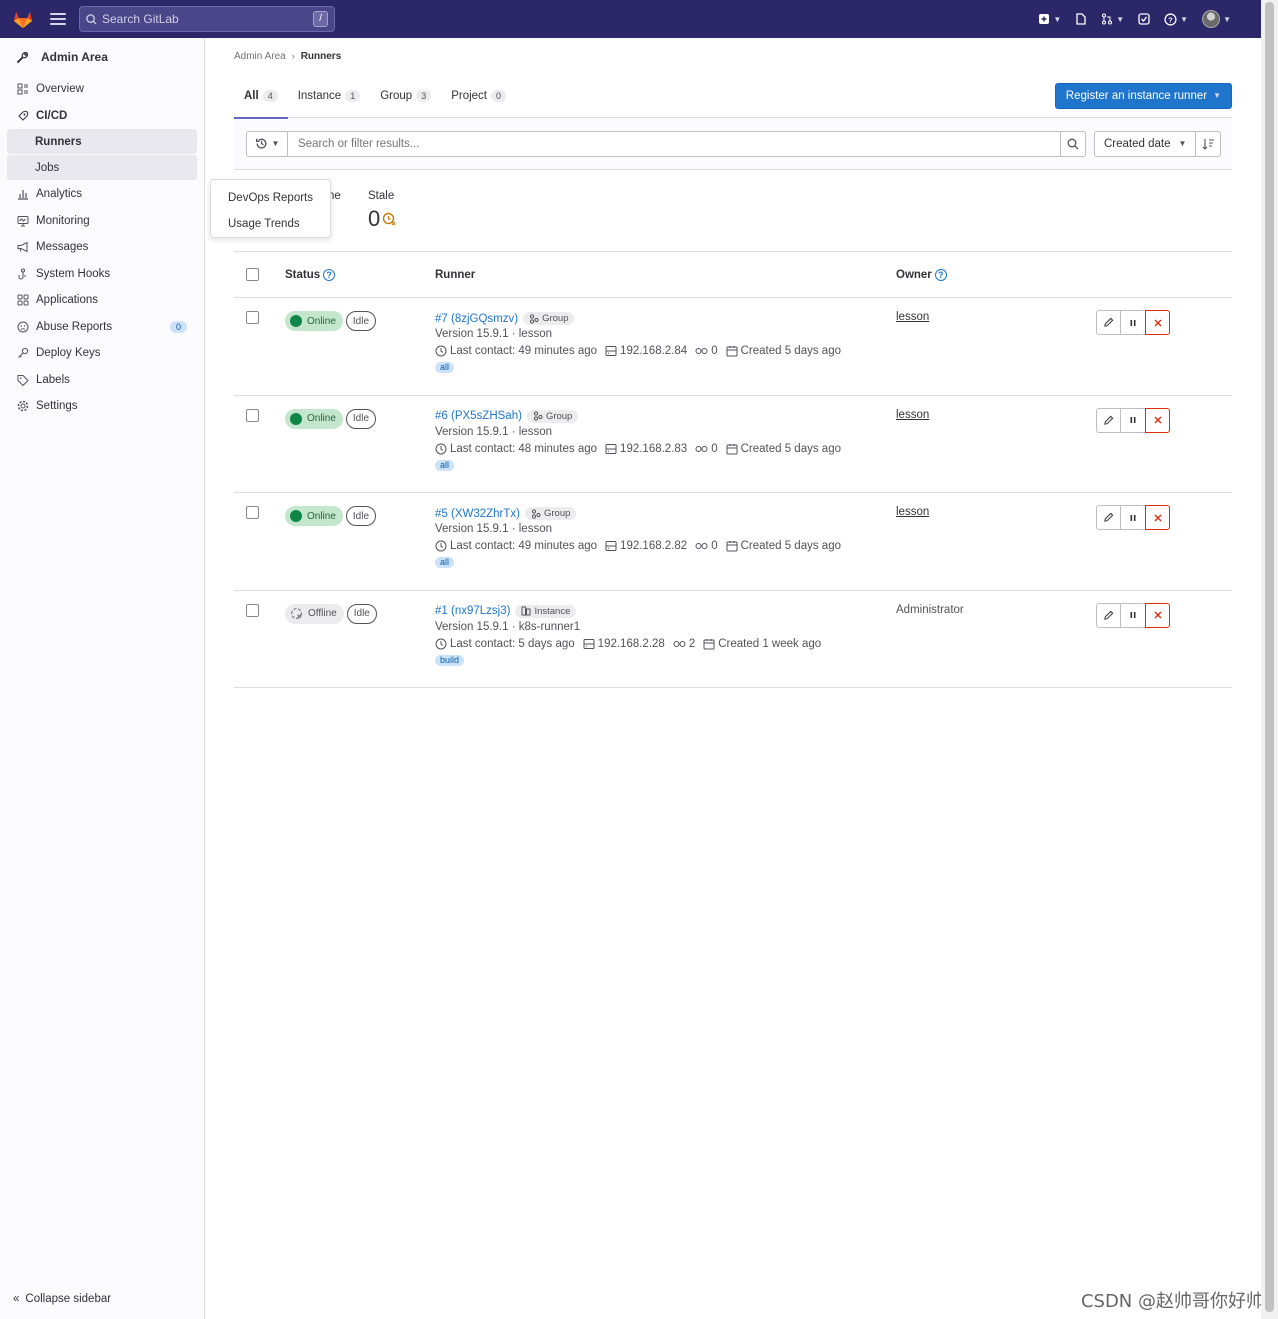 This screenshot has height=1319, width=1278. Describe the element at coordinates (1143, 95) in the screenshot. I see `register-runner-button: Register an instance runner ▼` at that location.